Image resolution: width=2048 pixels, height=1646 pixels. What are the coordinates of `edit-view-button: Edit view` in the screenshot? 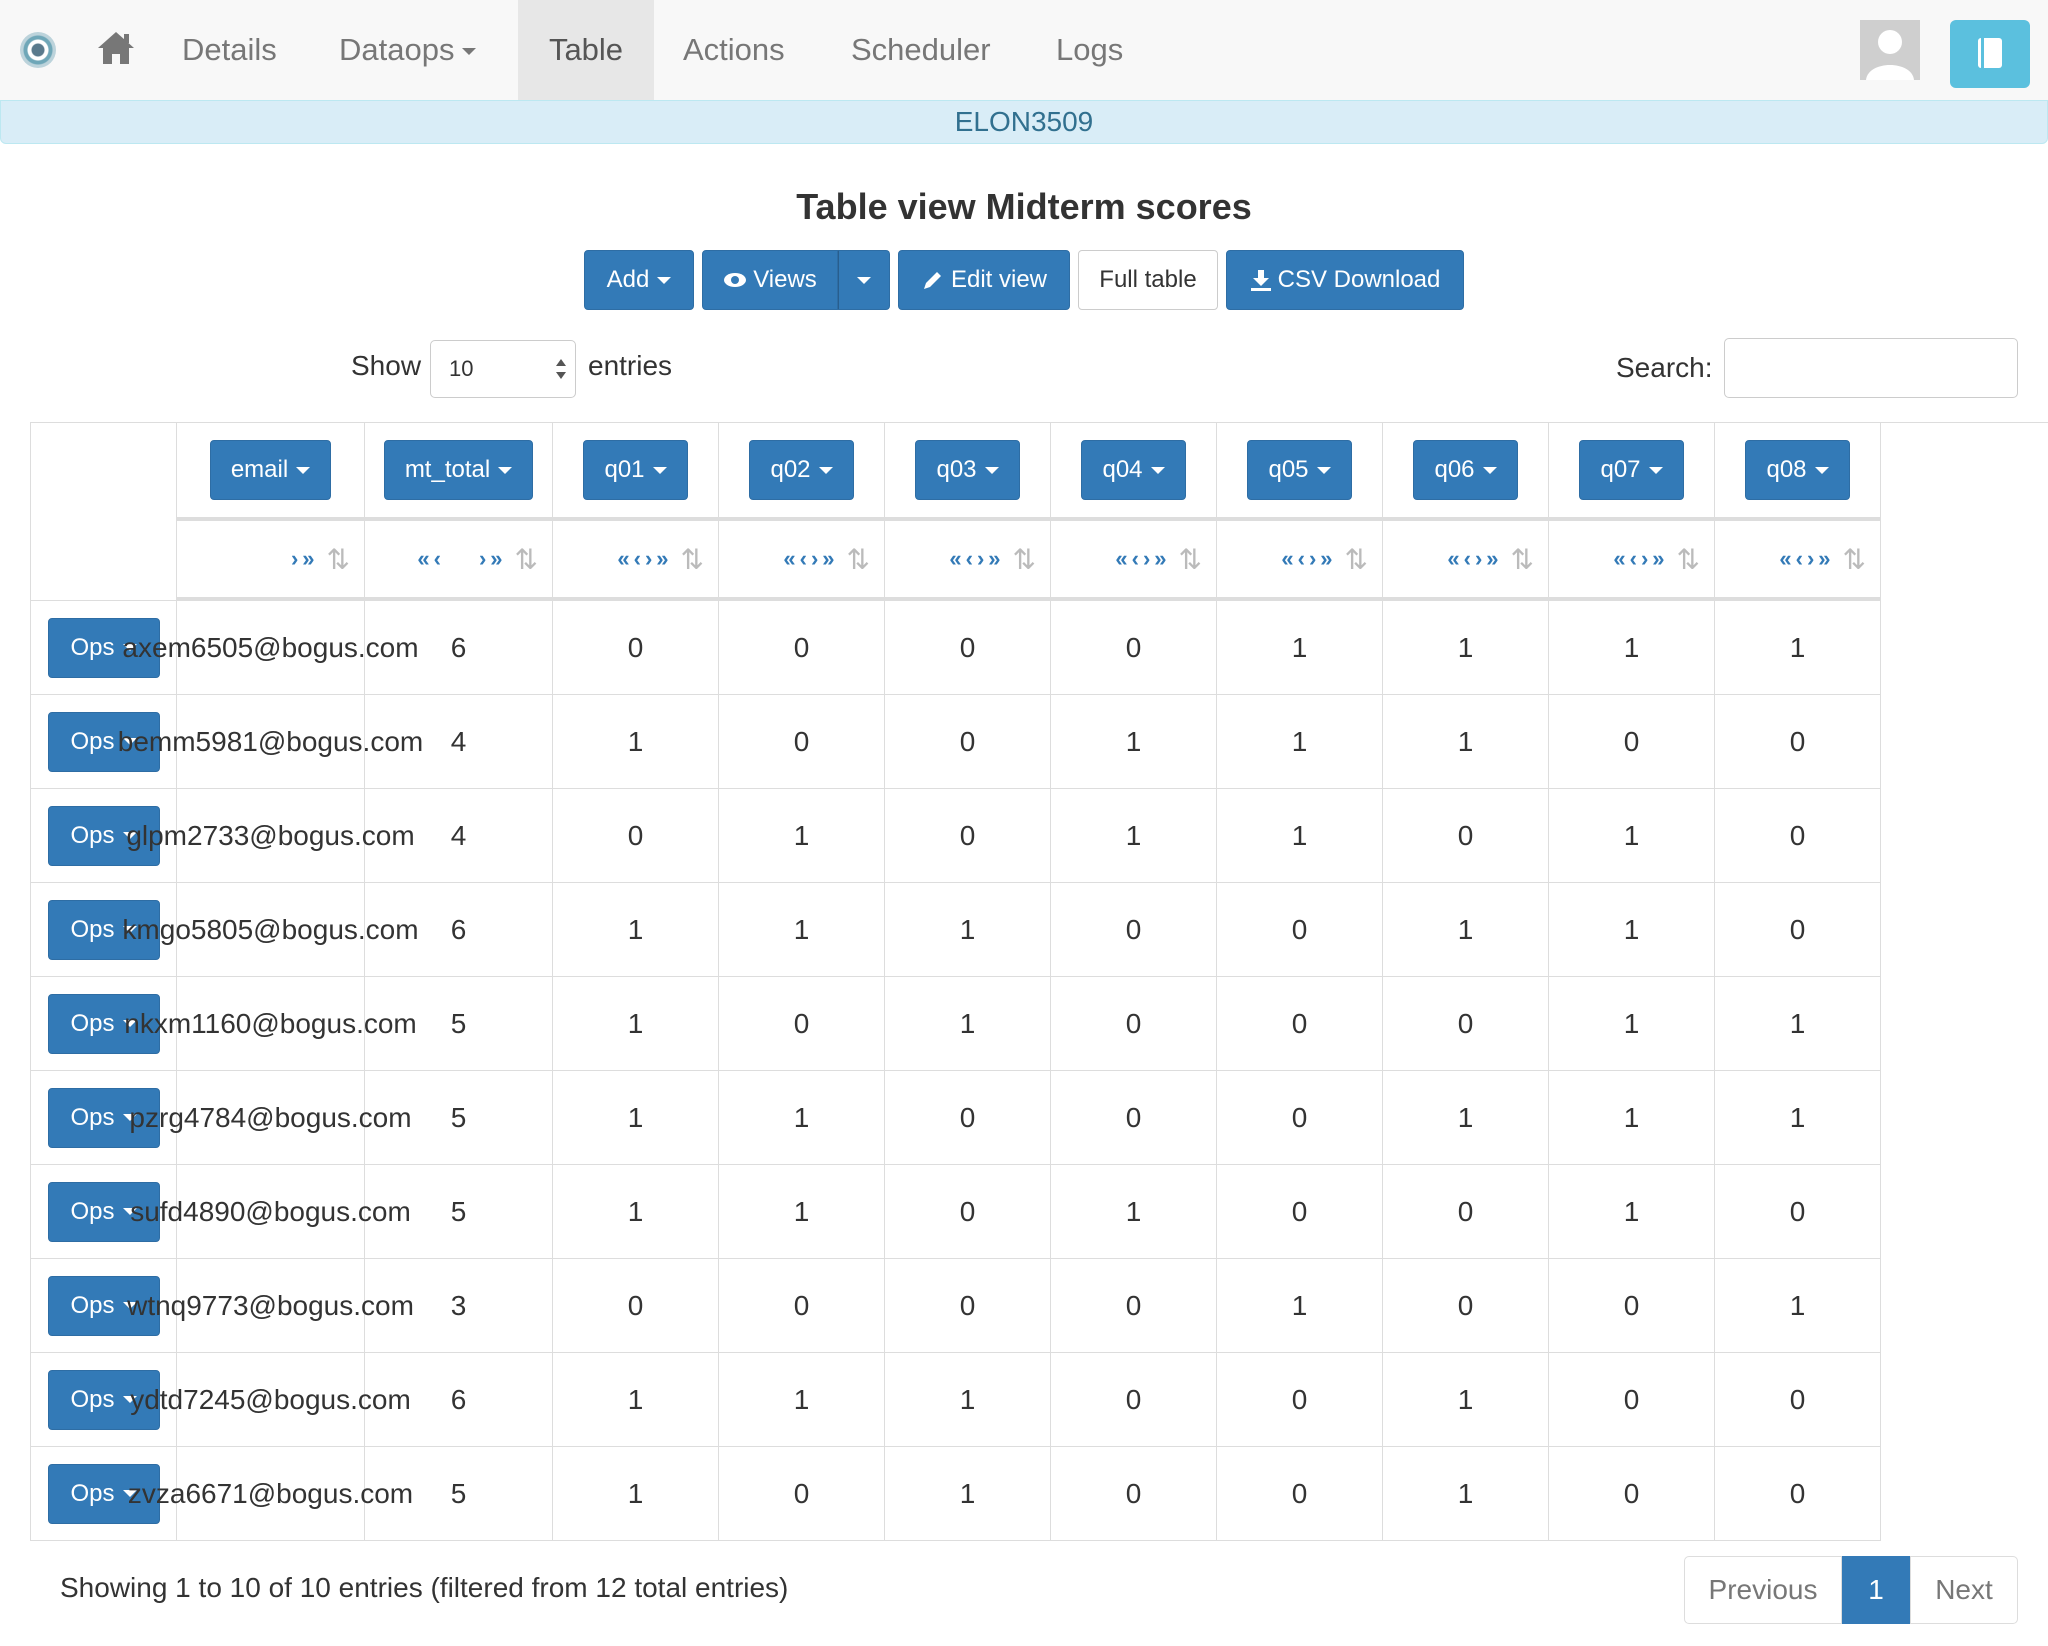 It's located at (984, 280).